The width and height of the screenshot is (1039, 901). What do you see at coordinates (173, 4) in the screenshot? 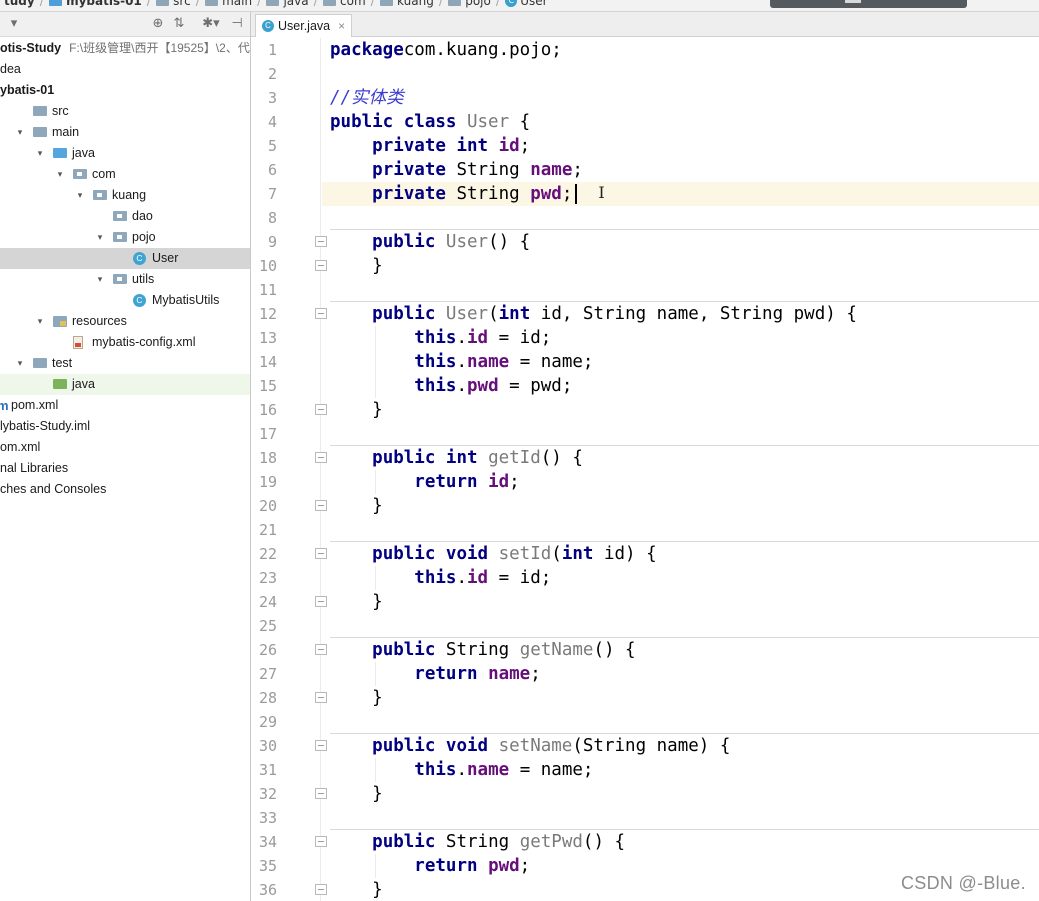
I see `breadcrumb-item: src` at bounding box center [173, 4].